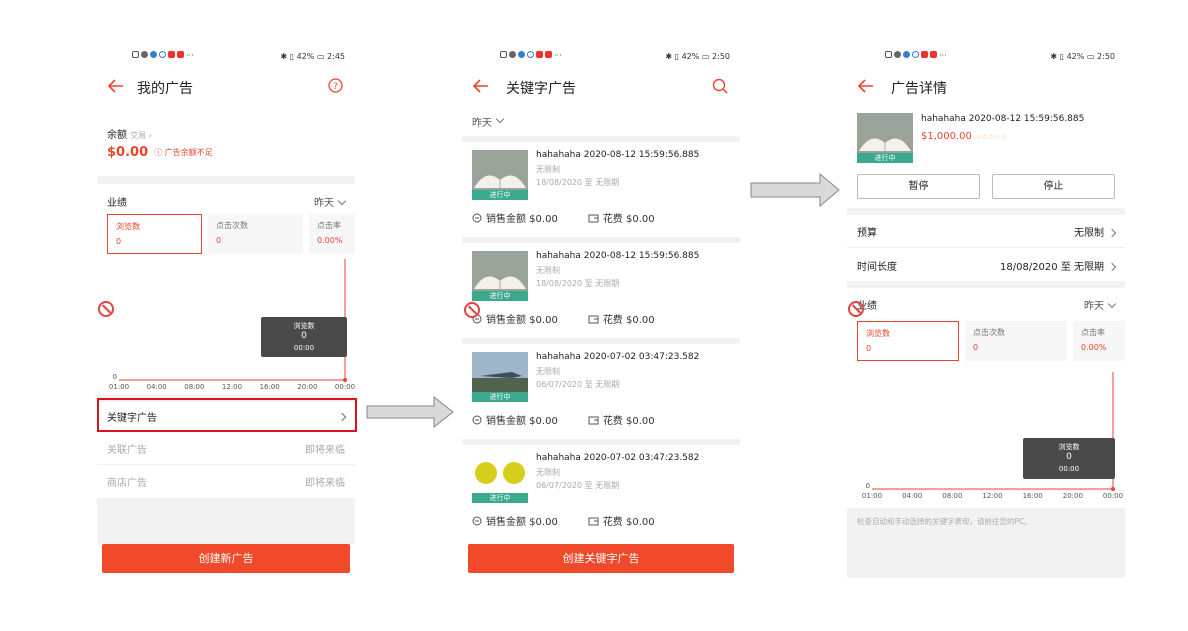 This screenshot has width=1188, height=631. What do you see at coordinates (500, 119) in the screenshot?
I see `chevron-down-icon` at bounding box center [500, 119].